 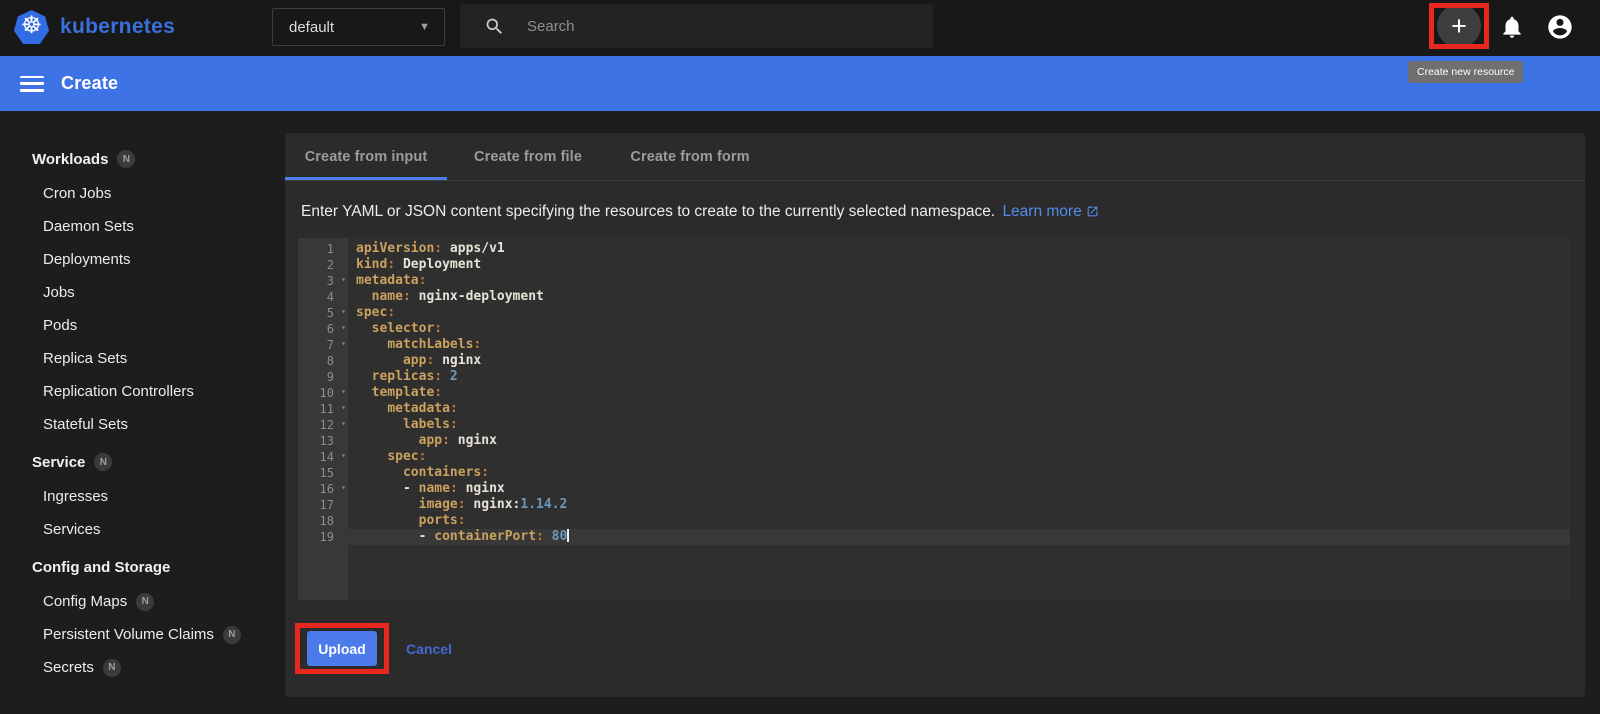 What do you see at coordinates (457, 440) in the screenshot?
I see `code-line: app: nginx` at bounding box center [457, 440].